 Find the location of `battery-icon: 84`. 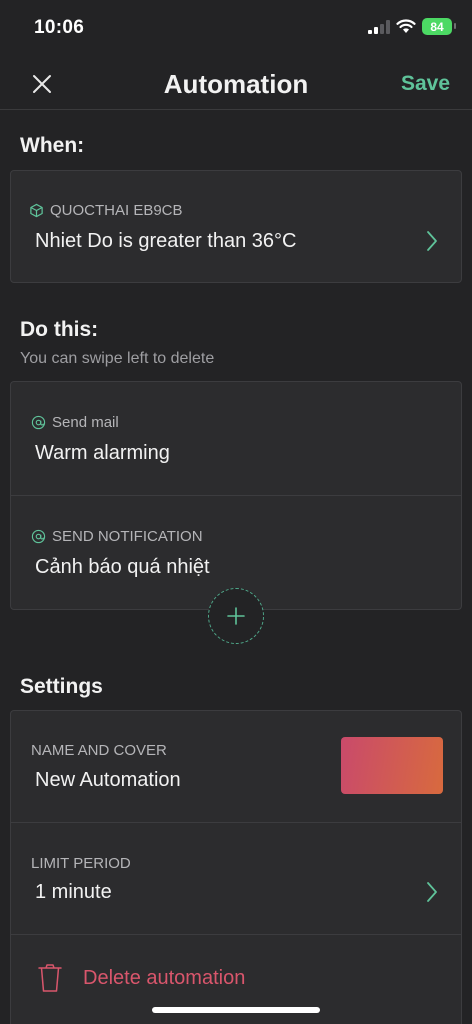

battery-icon: 84 is located at coordinates (439, 26).